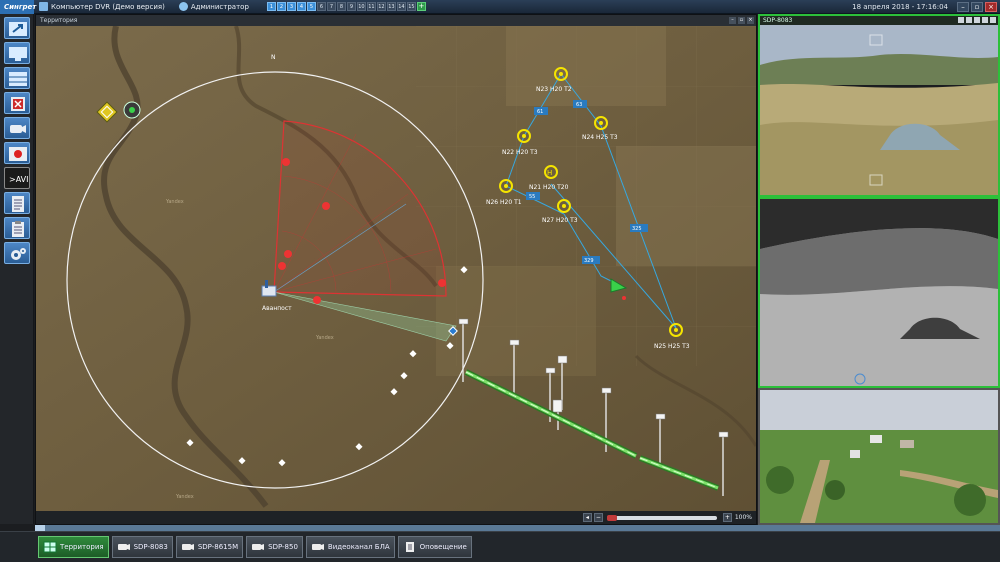 The image size is (1000, 562). Describe the element at coordinates (17, 53) in the screenshot. I see `monitor-button` at that location.